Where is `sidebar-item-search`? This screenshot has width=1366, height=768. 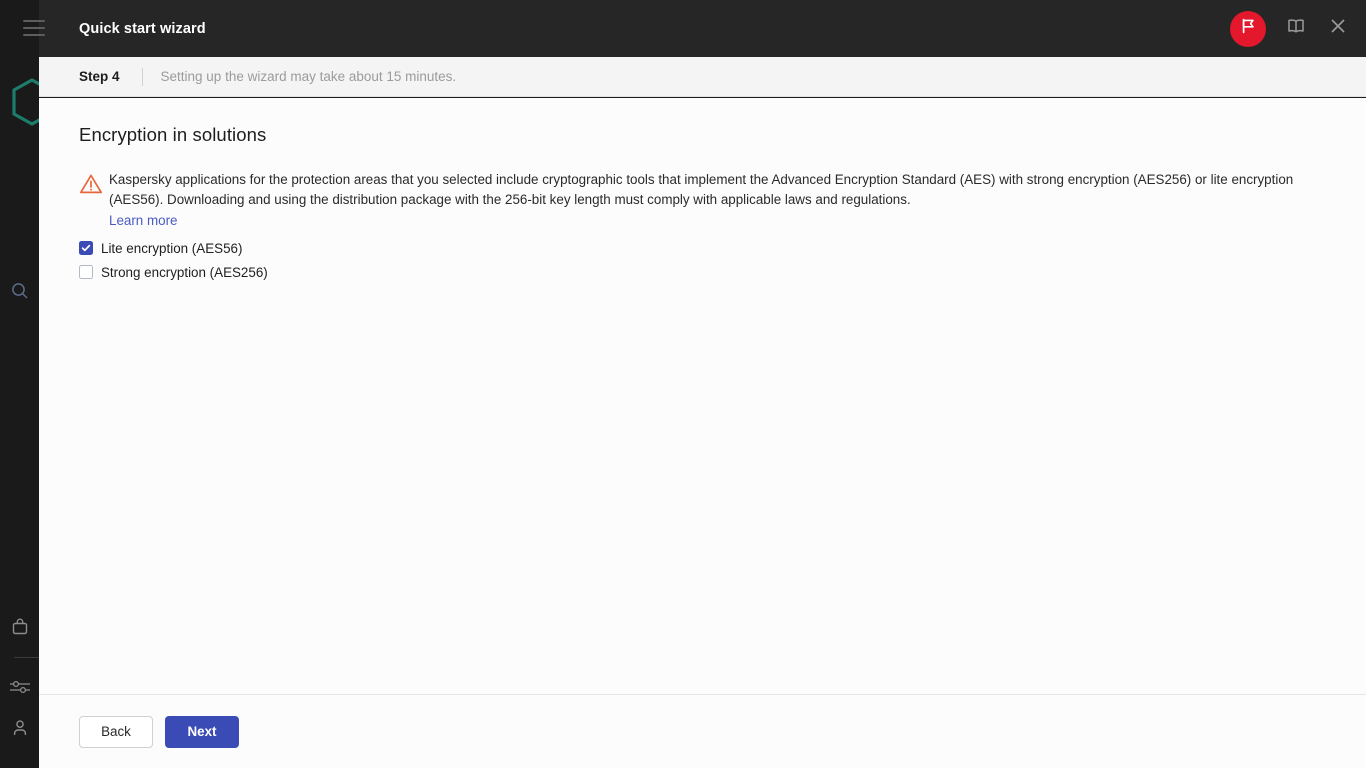 sidebar-item-search is located at coordinates (19, 291).